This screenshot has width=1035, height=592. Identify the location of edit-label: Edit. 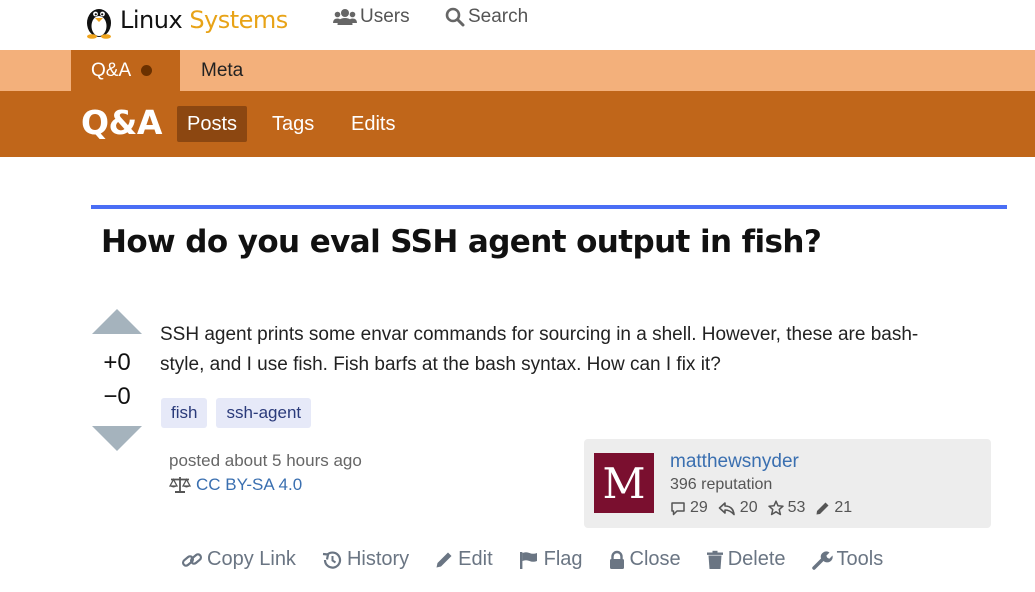
(475, 559).